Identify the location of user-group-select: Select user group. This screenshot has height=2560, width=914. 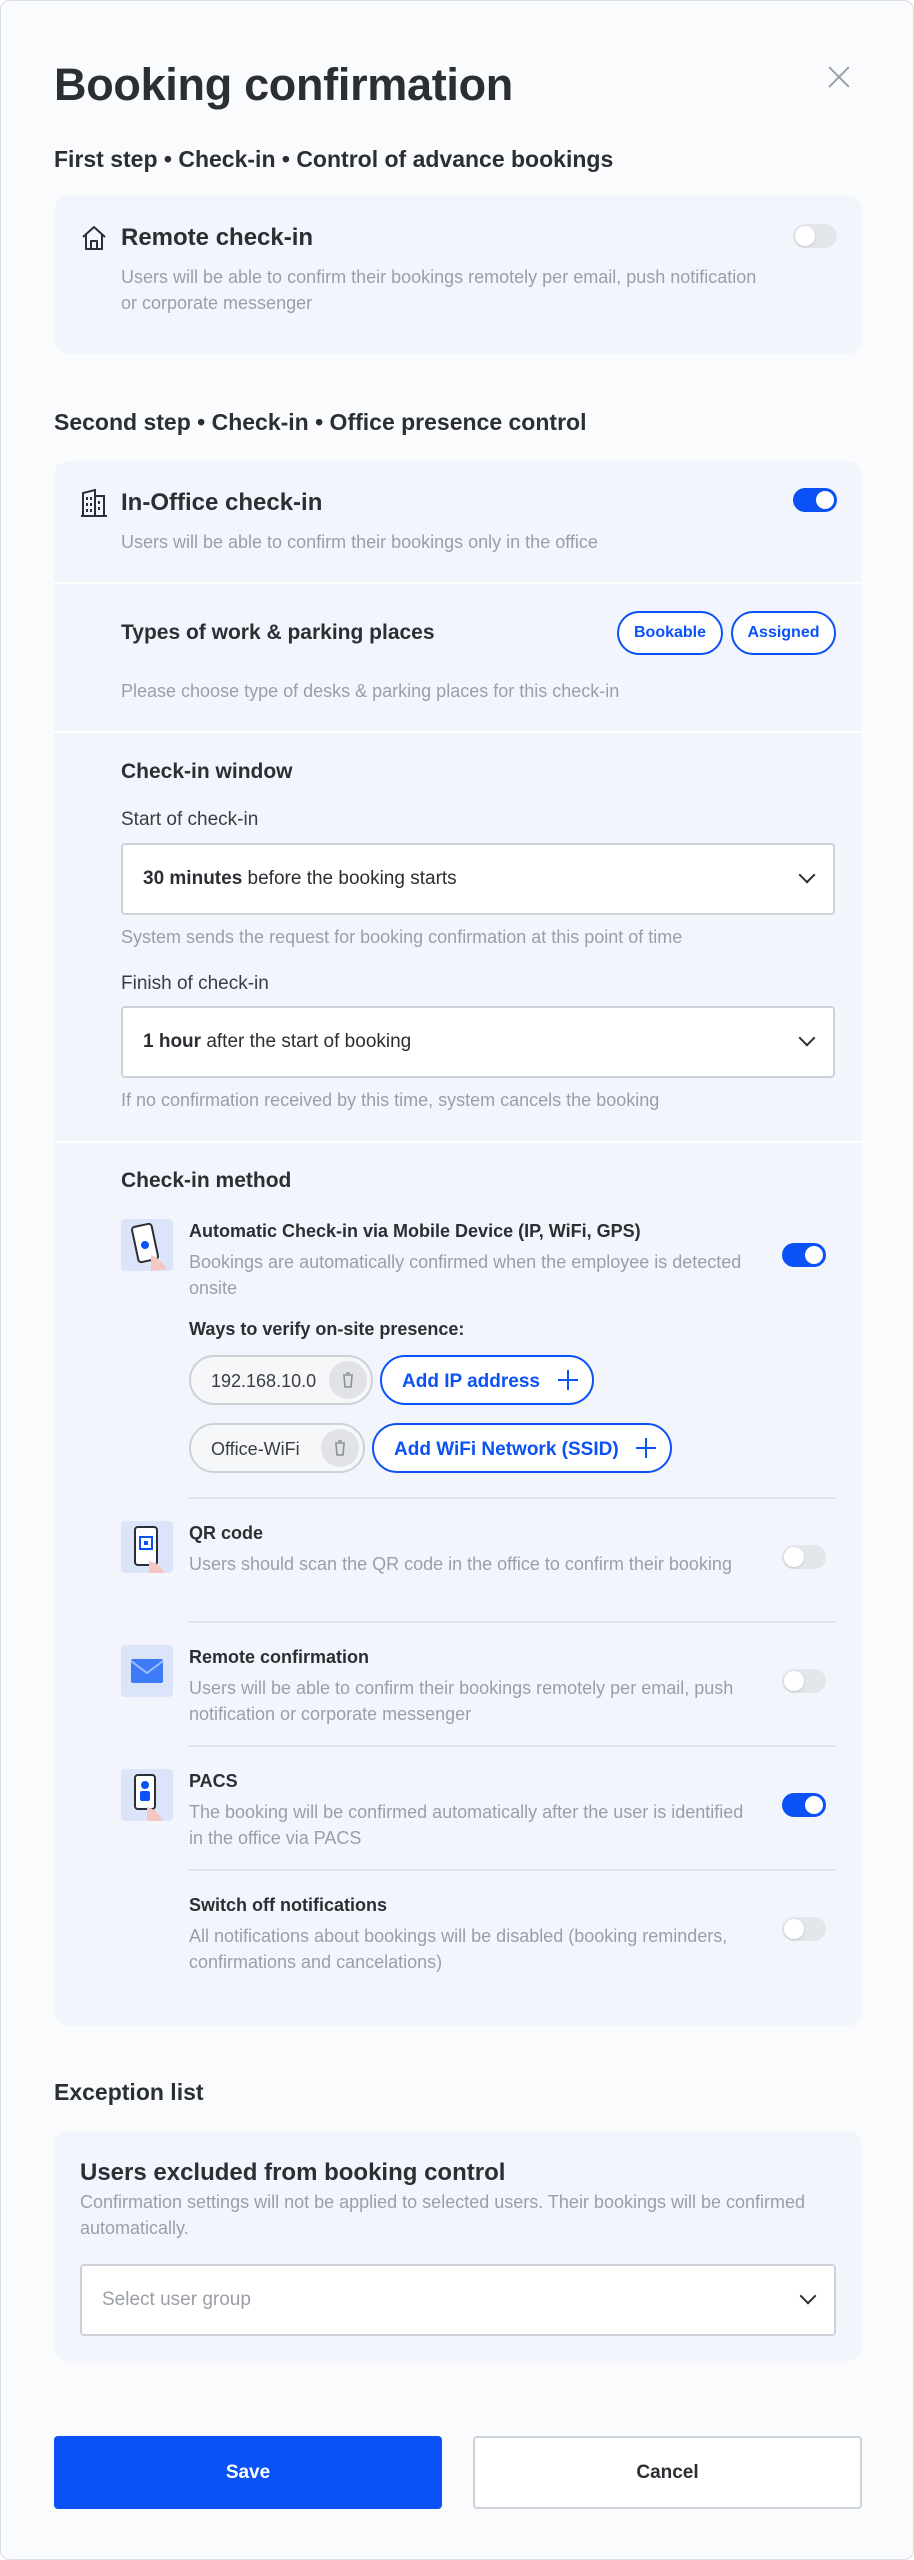
(458, 2300).